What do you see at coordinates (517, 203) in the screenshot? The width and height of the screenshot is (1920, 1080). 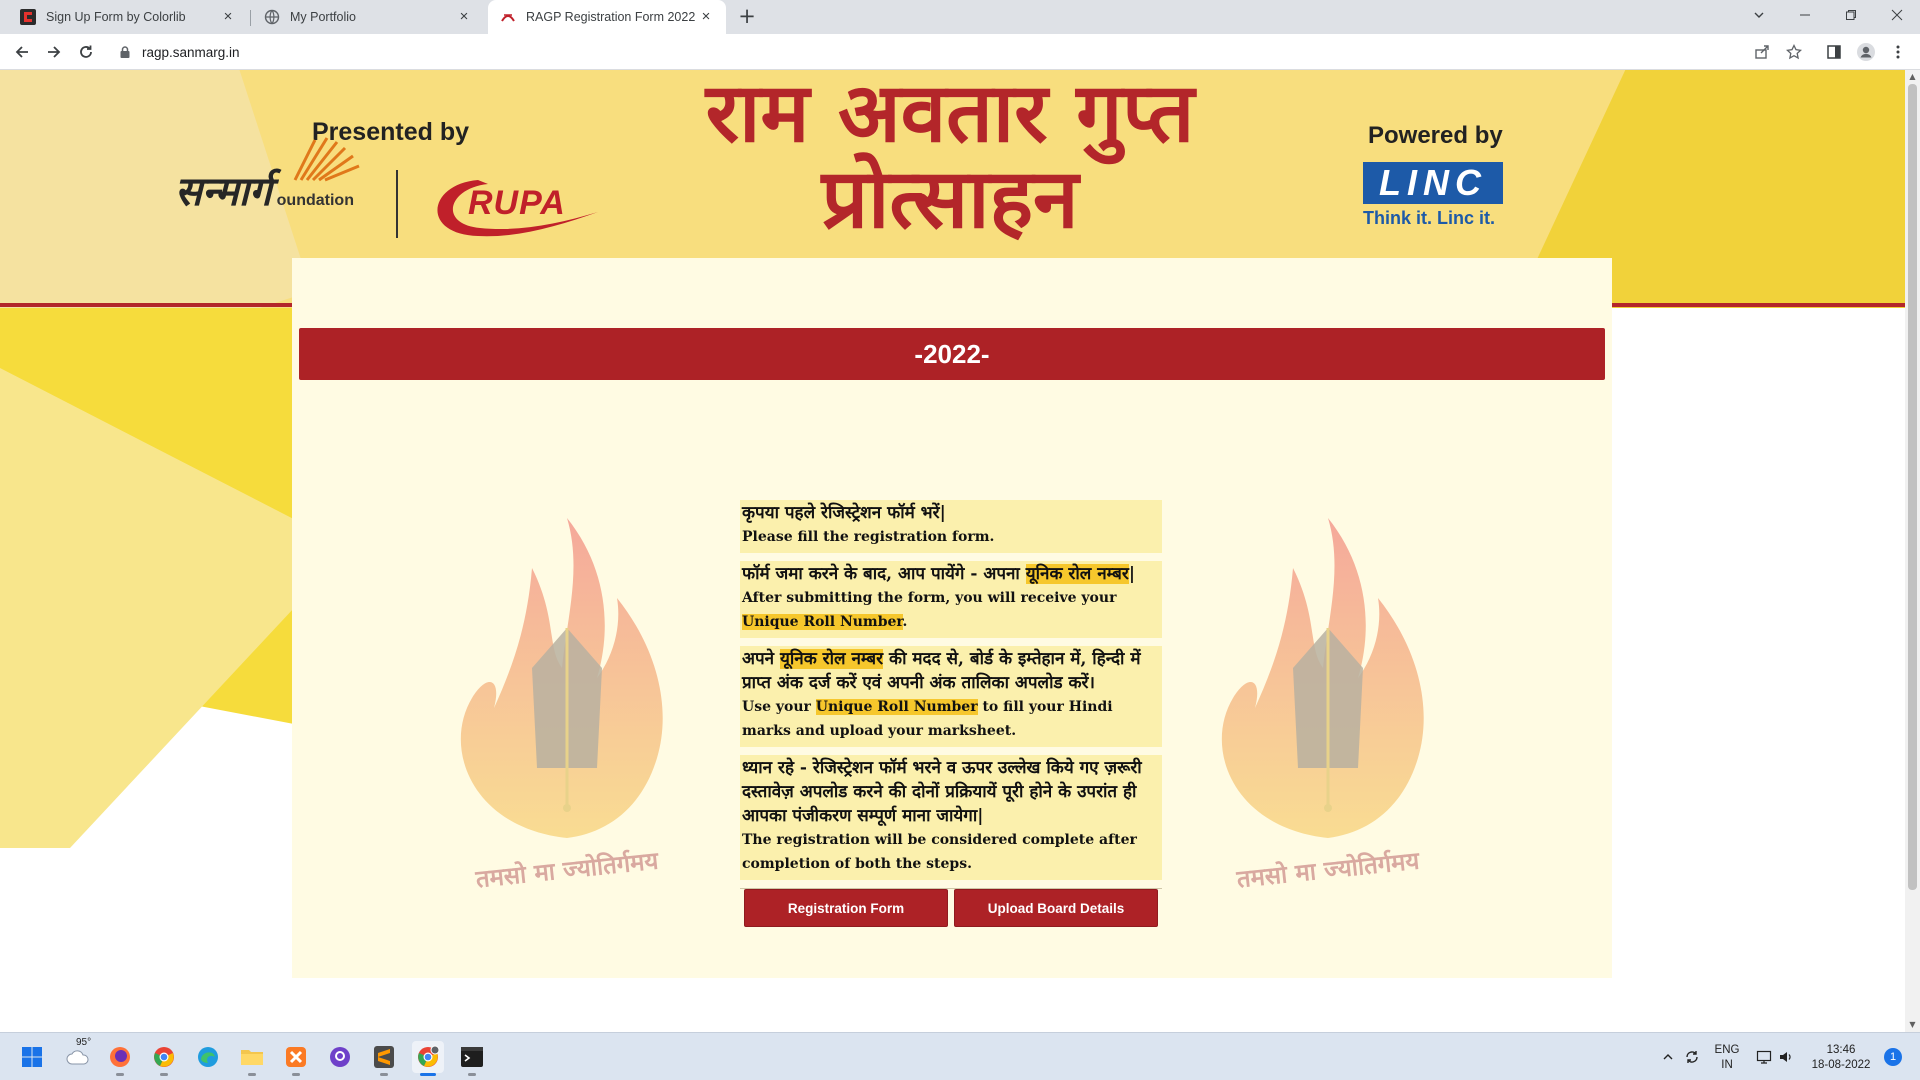 I see `rupa-logo-text: RUPA` at bounding box center [517, 203].